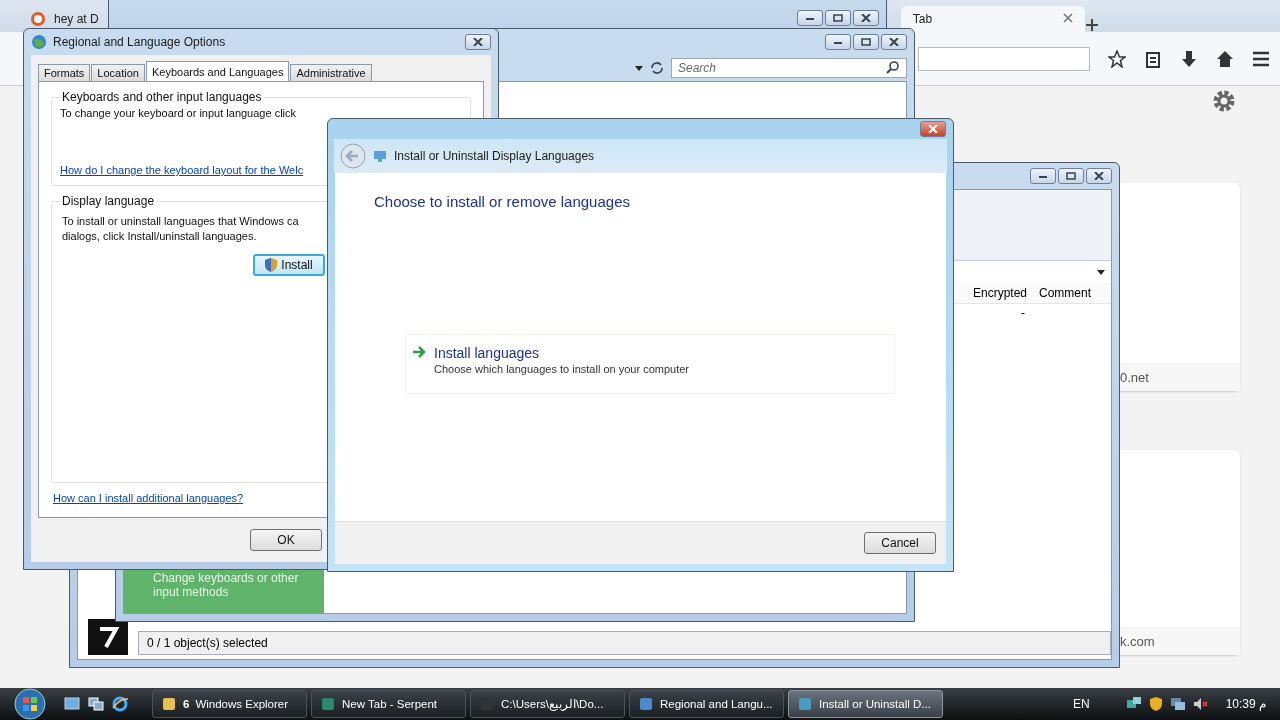 The width and height of the screenshot is (1280, 720). Describe the element at coordinates (286, 540) in the screenshot. I see `ok-button: OK` at that location.